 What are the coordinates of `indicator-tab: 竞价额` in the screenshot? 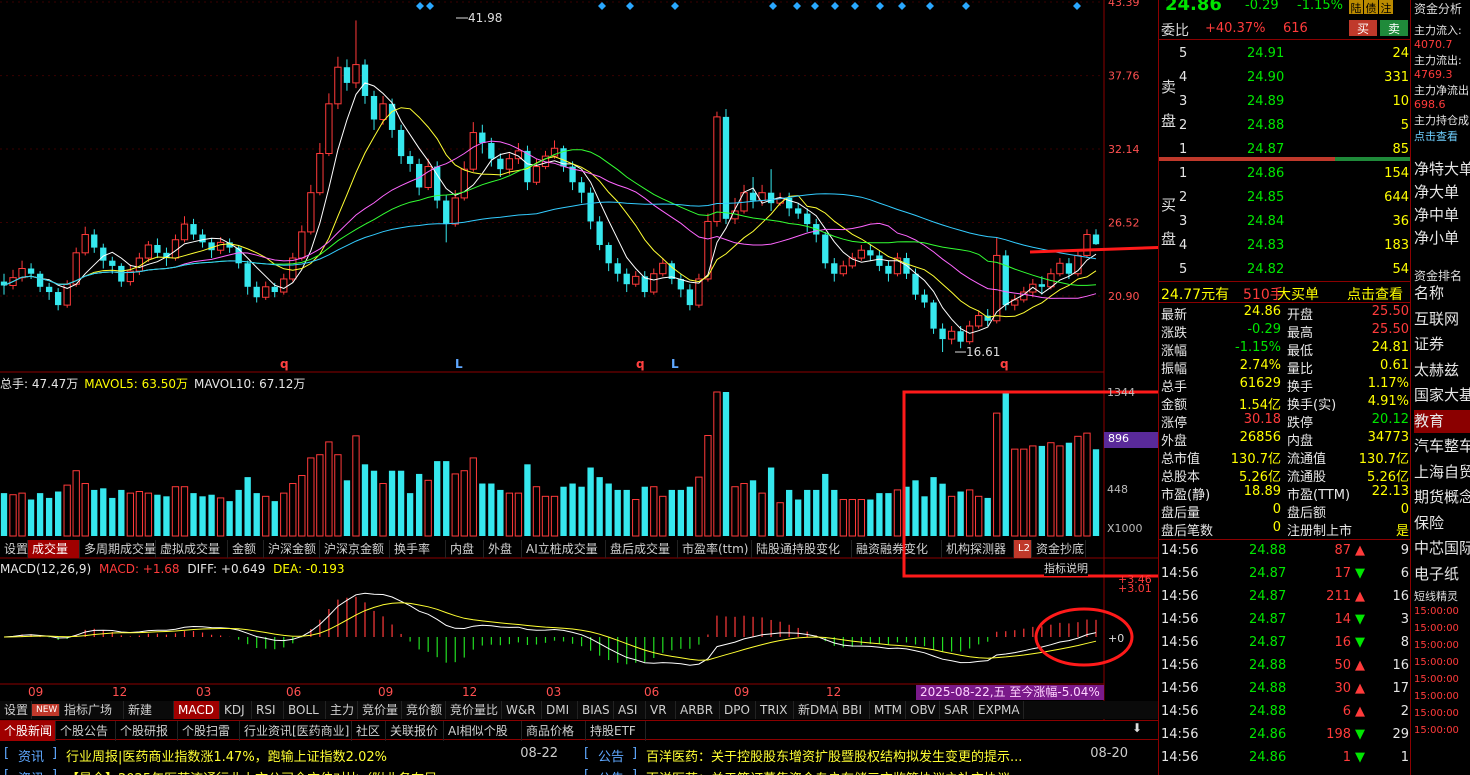 It's located at (424, 710).